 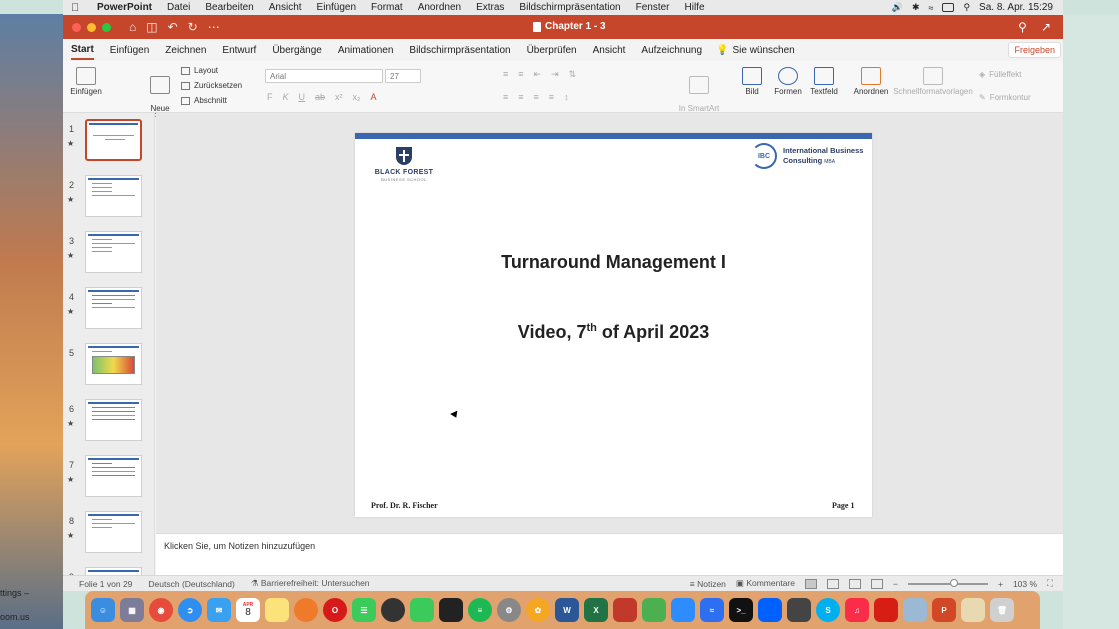 What do you see at coordinates (422, 610) in the screenshot?
I see `facetime-icon` at bounding box center [422, 610].